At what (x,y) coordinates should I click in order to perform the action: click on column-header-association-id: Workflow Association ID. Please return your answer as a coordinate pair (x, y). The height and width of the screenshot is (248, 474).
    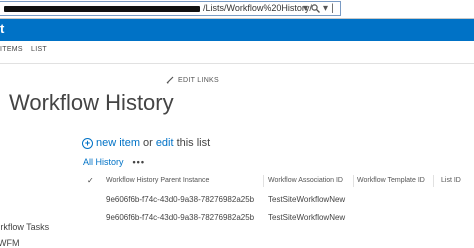
    Looking at the image, I should click on (305, 180).